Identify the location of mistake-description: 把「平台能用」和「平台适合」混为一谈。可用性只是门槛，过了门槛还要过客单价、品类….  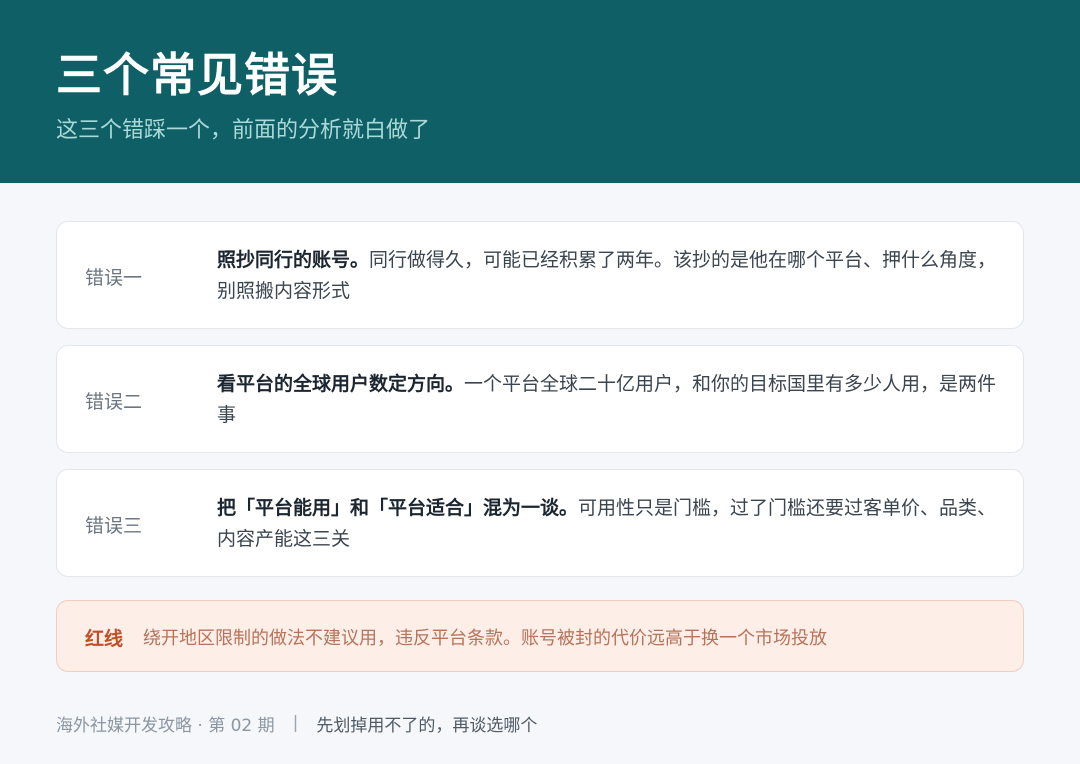
(612, 524).